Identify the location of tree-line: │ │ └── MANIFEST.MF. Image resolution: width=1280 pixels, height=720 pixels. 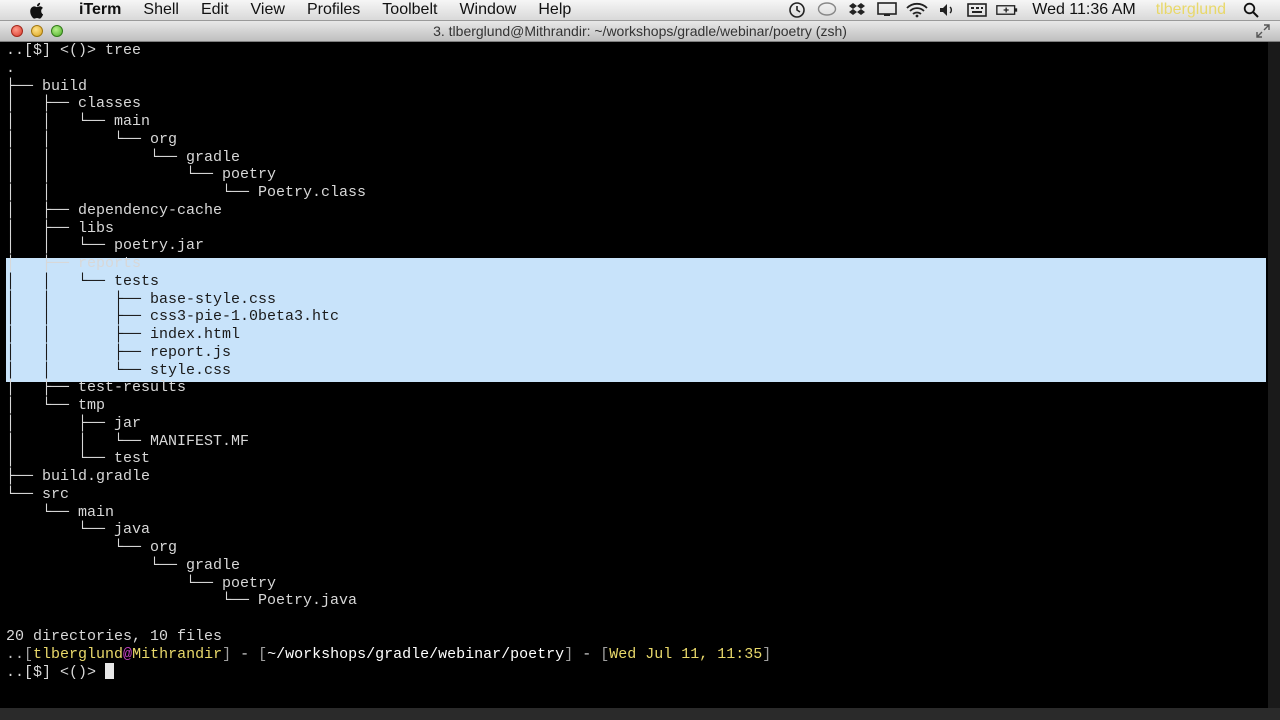
(127, 442).